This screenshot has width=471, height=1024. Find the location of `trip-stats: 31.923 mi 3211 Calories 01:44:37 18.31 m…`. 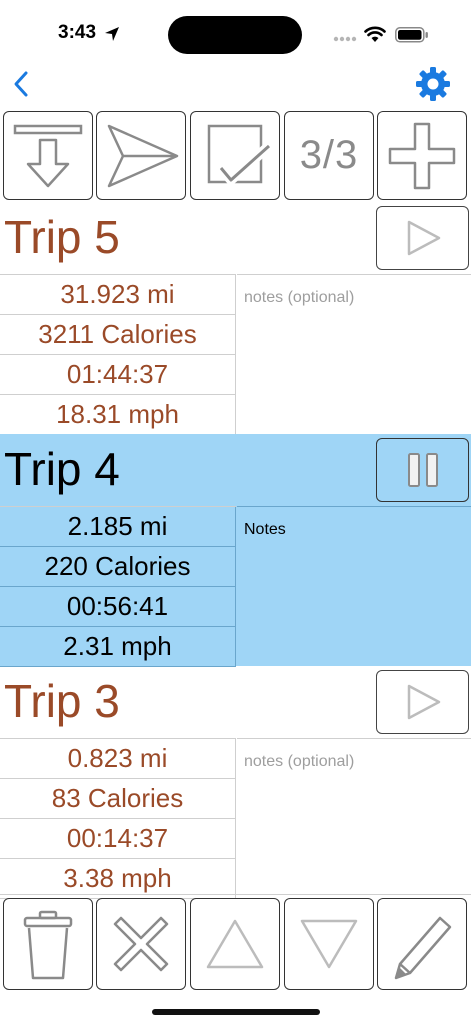

trip-stats: 31.923 mi 3211 Calories 01:44:37 18.31 m… is located at coordinates (118, 354).